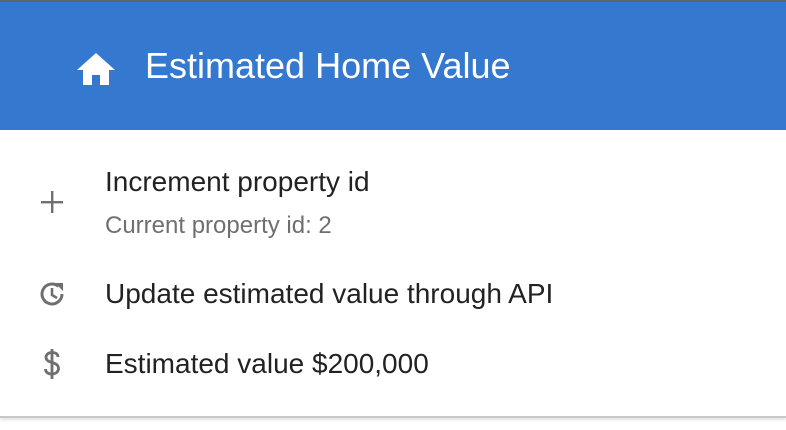  I want to click on home-icon, so click(96, 69).